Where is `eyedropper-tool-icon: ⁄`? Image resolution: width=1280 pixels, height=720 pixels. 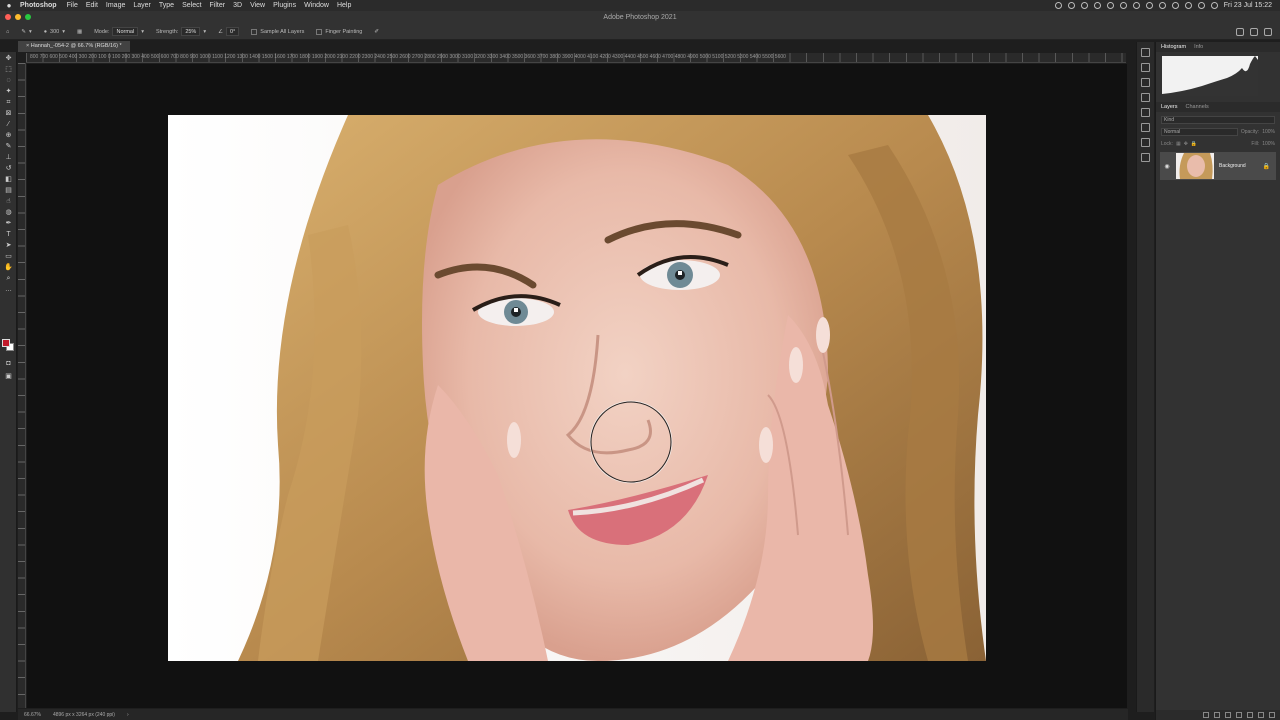 eyedropper-tool-icon: ⁄ is located at coordinates (8, 124).